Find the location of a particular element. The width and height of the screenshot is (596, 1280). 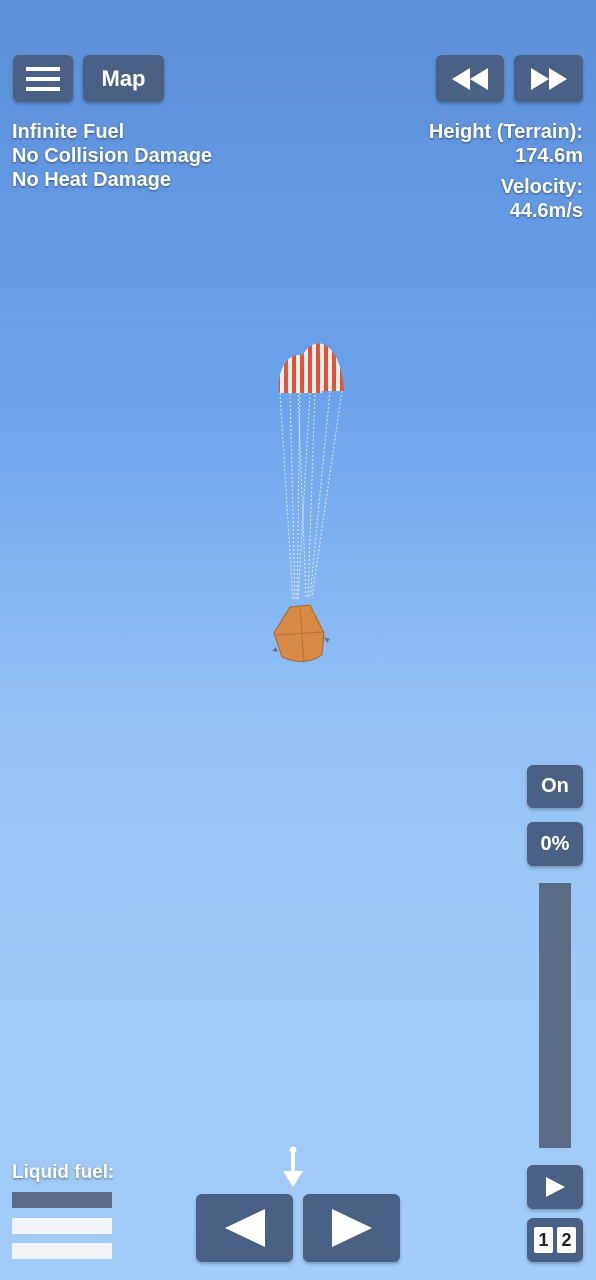

rotate-right-button is located at coordinates (351, 1228).